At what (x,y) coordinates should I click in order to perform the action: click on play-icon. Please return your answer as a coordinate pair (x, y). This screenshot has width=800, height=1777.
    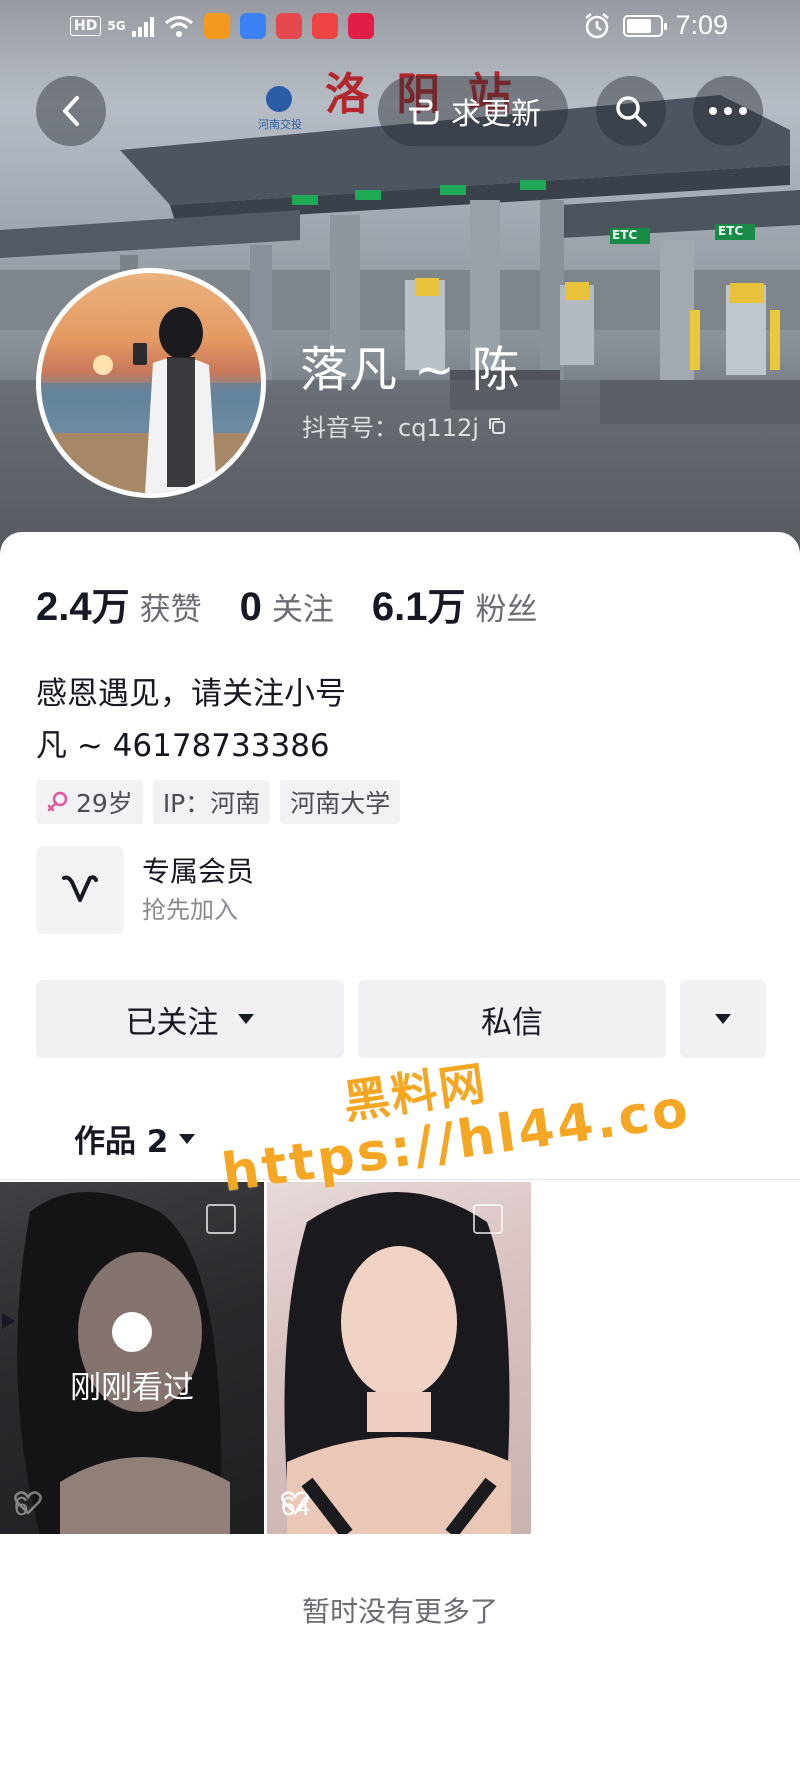
    Looking at the image, I should click on (77, 1332).